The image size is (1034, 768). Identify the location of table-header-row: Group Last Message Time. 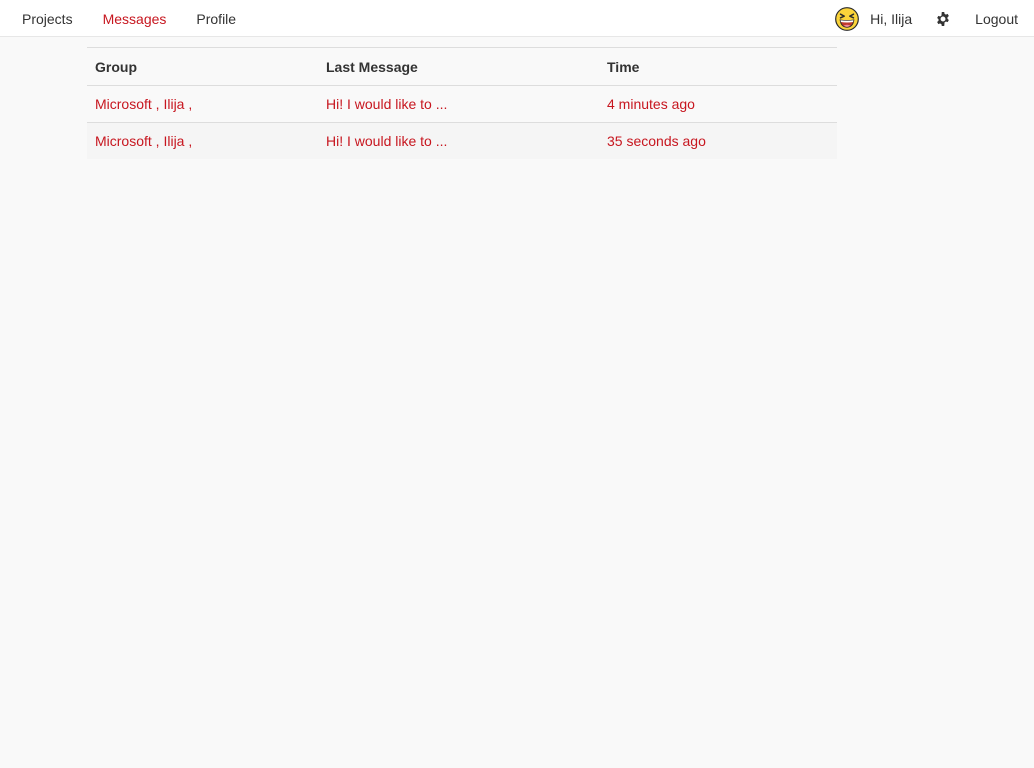
(462, 66).